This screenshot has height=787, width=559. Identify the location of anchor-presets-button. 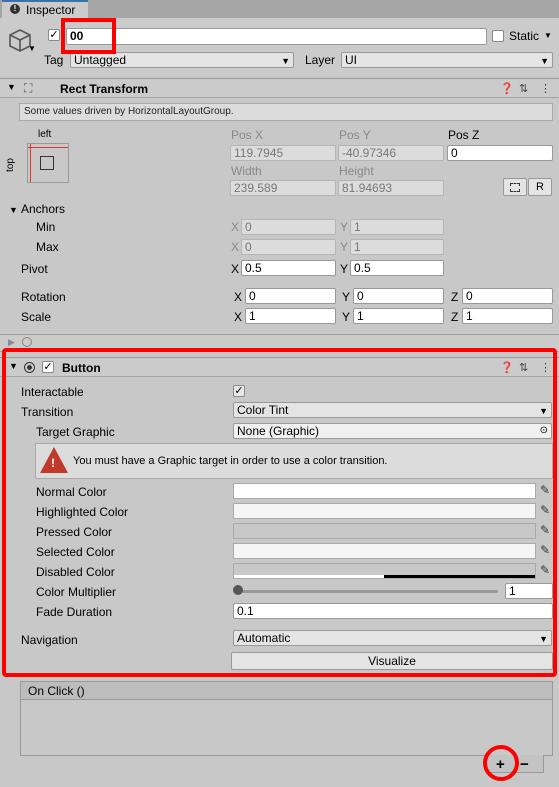
(48, 163).